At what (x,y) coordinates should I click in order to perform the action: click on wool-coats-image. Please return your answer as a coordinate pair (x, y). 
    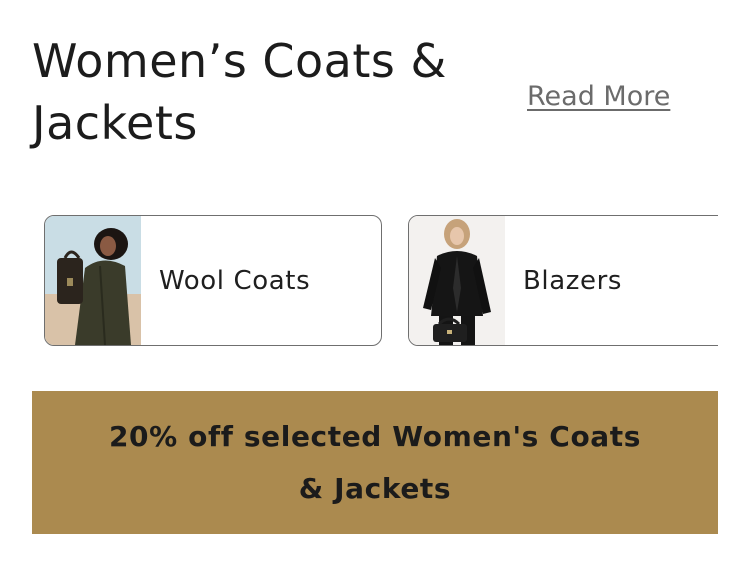
    Looking at the image, I should click on (93, 280).